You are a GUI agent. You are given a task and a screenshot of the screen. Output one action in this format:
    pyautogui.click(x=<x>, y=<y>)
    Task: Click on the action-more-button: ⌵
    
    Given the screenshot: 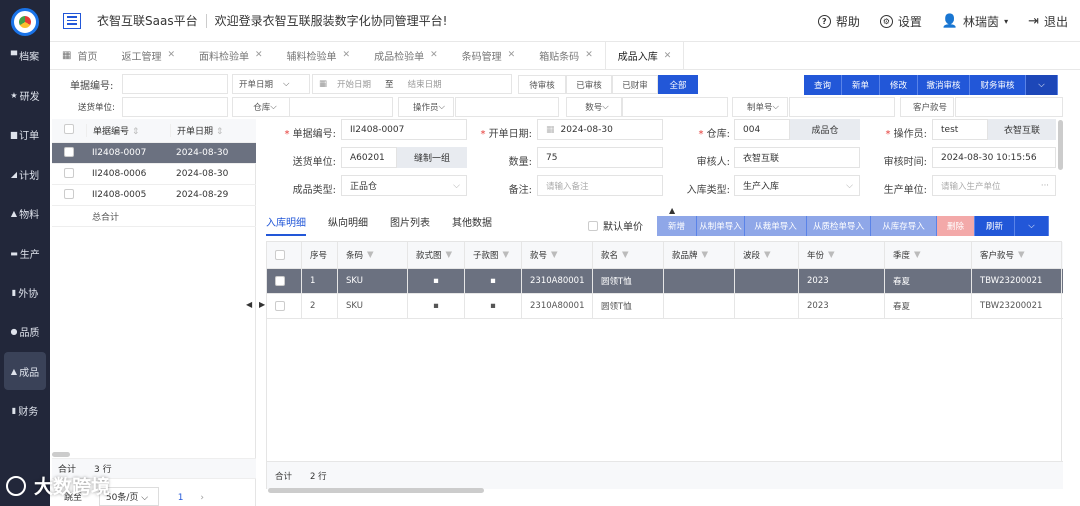 What is the action you would take?
    pyautogui.click(x=1042, y=85)
    